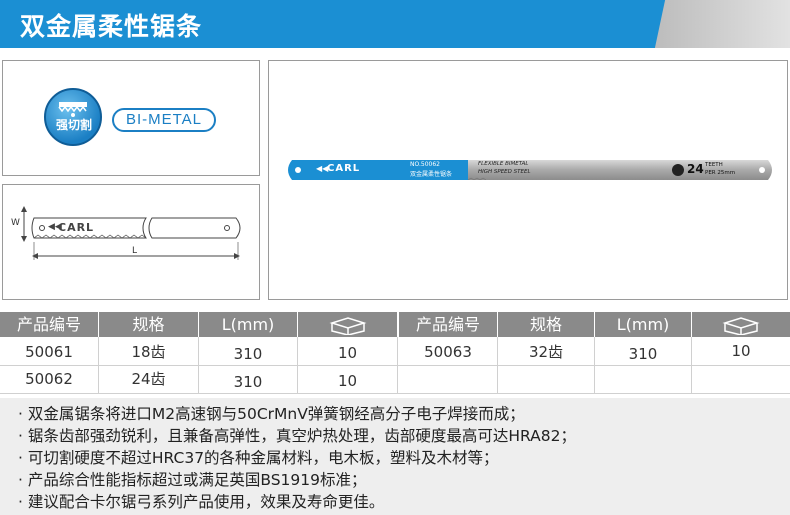 Image resolution: width=790 pixels, height=515 pixels. I want to click on photo-model: NO.50062, so click(425, 164).